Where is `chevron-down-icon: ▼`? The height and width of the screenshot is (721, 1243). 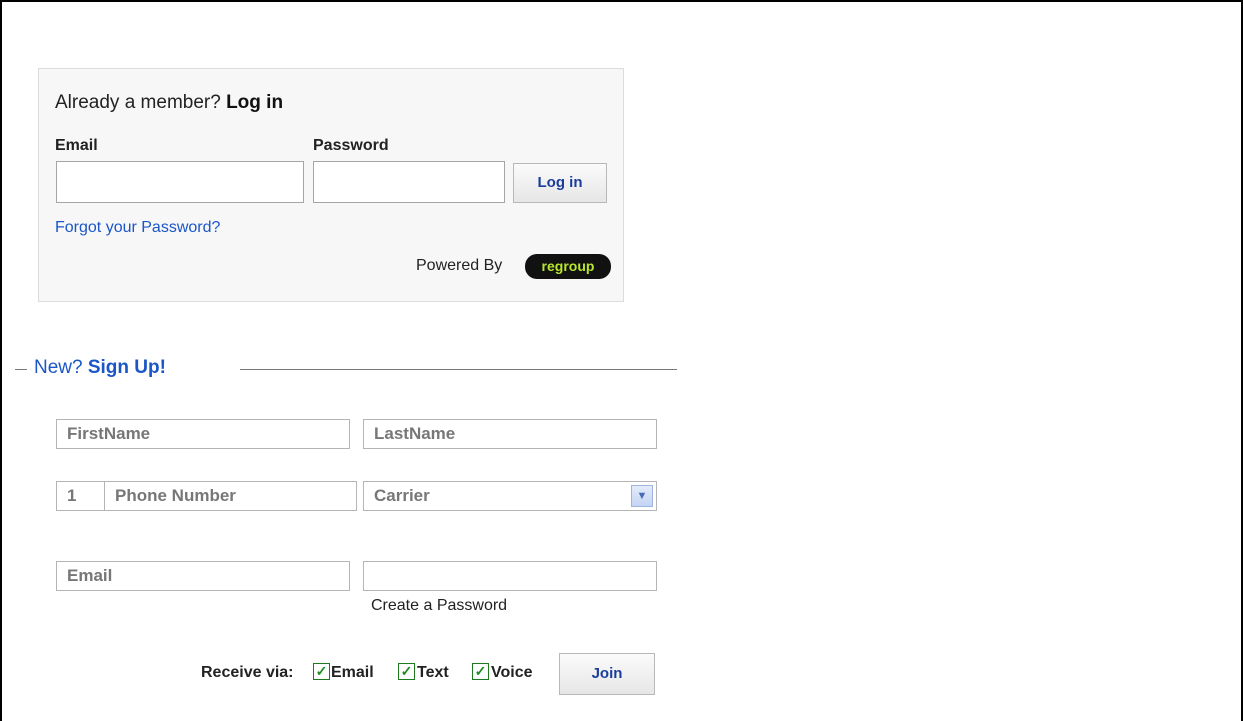
chevron-down-icon: ▼ is located at coordinates (642, 496).